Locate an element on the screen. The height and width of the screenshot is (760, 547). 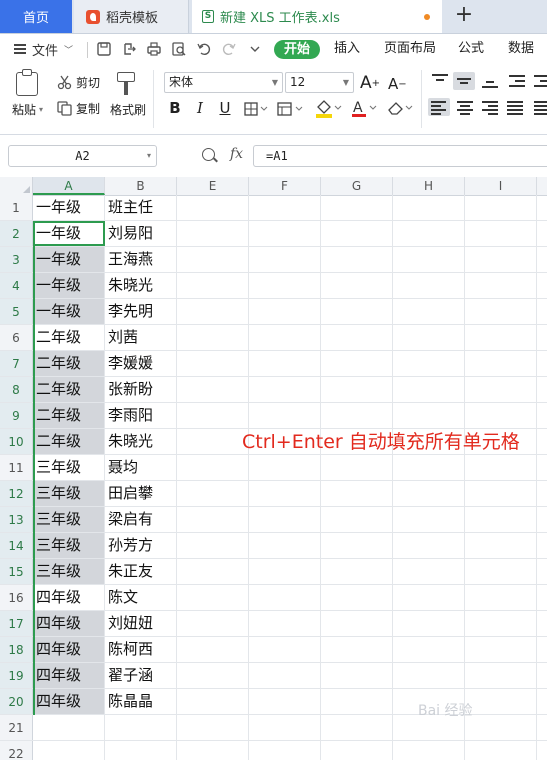
row-header: 20 is located at coordinates (16, 701).